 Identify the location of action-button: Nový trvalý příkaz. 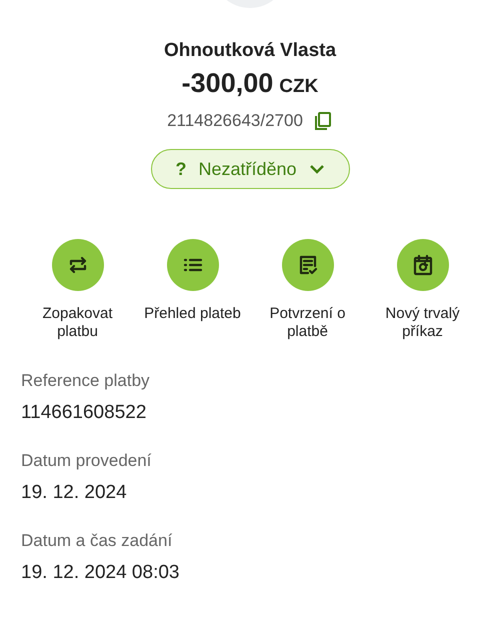
(422, 290).